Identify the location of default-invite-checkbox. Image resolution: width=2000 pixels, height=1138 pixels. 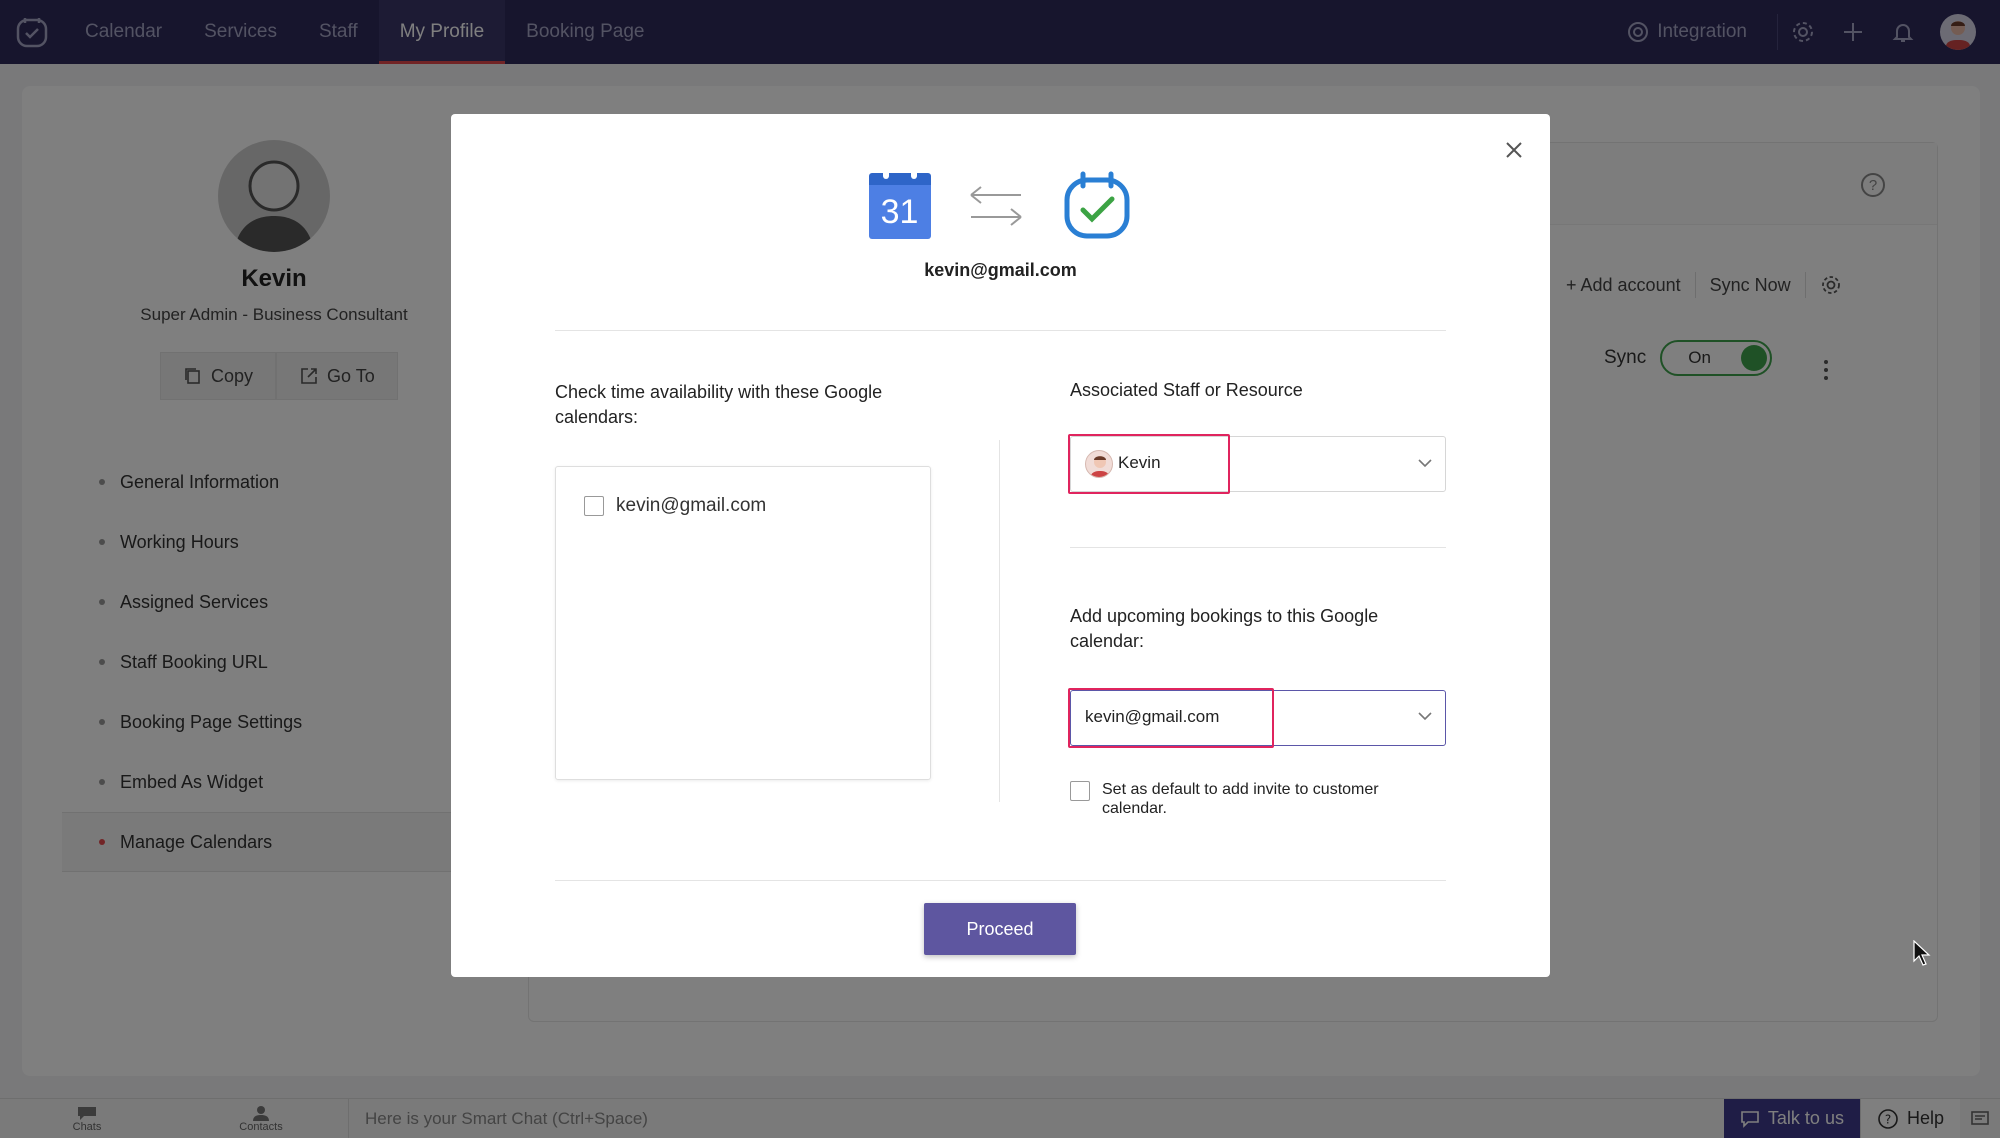
(1080, 791).